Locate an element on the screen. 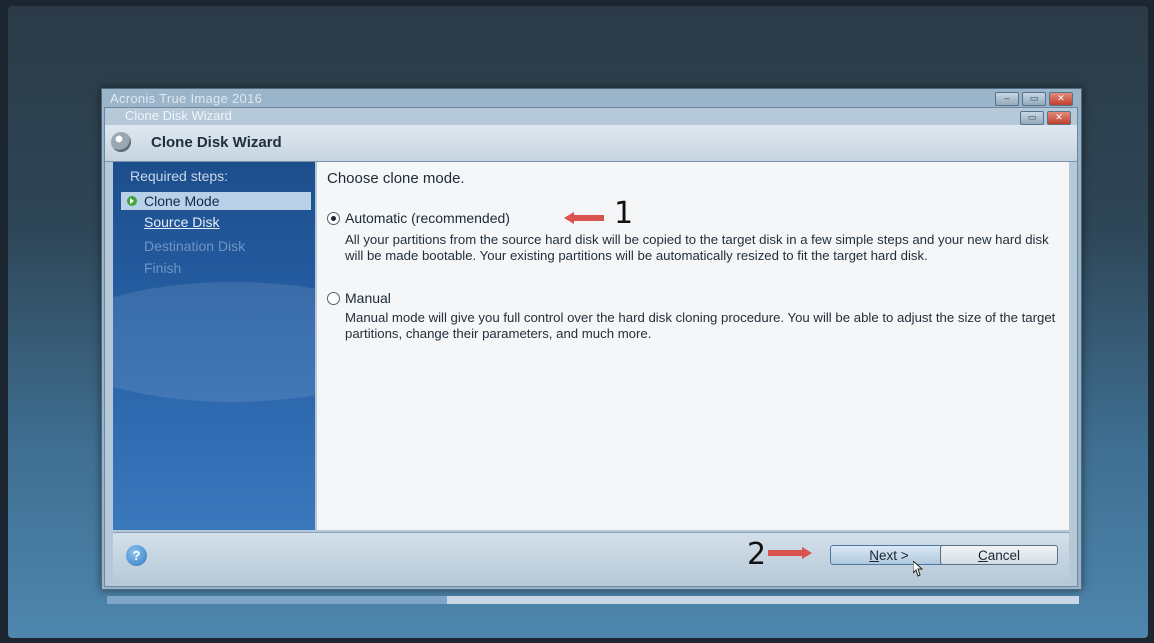 The height and width of the screenshot is (643, 1154). annotation-number-1: 1 is located at coordinates (624, 213).